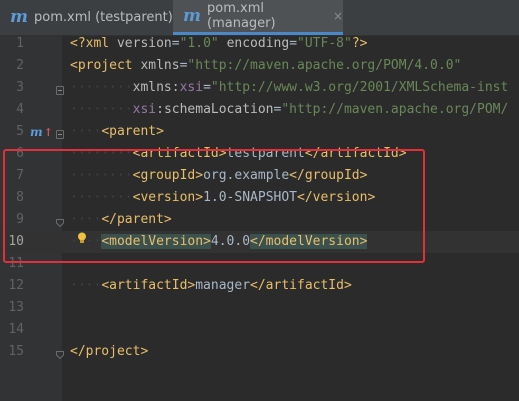  I want to click on code-token: encoding, so click(258, 43).